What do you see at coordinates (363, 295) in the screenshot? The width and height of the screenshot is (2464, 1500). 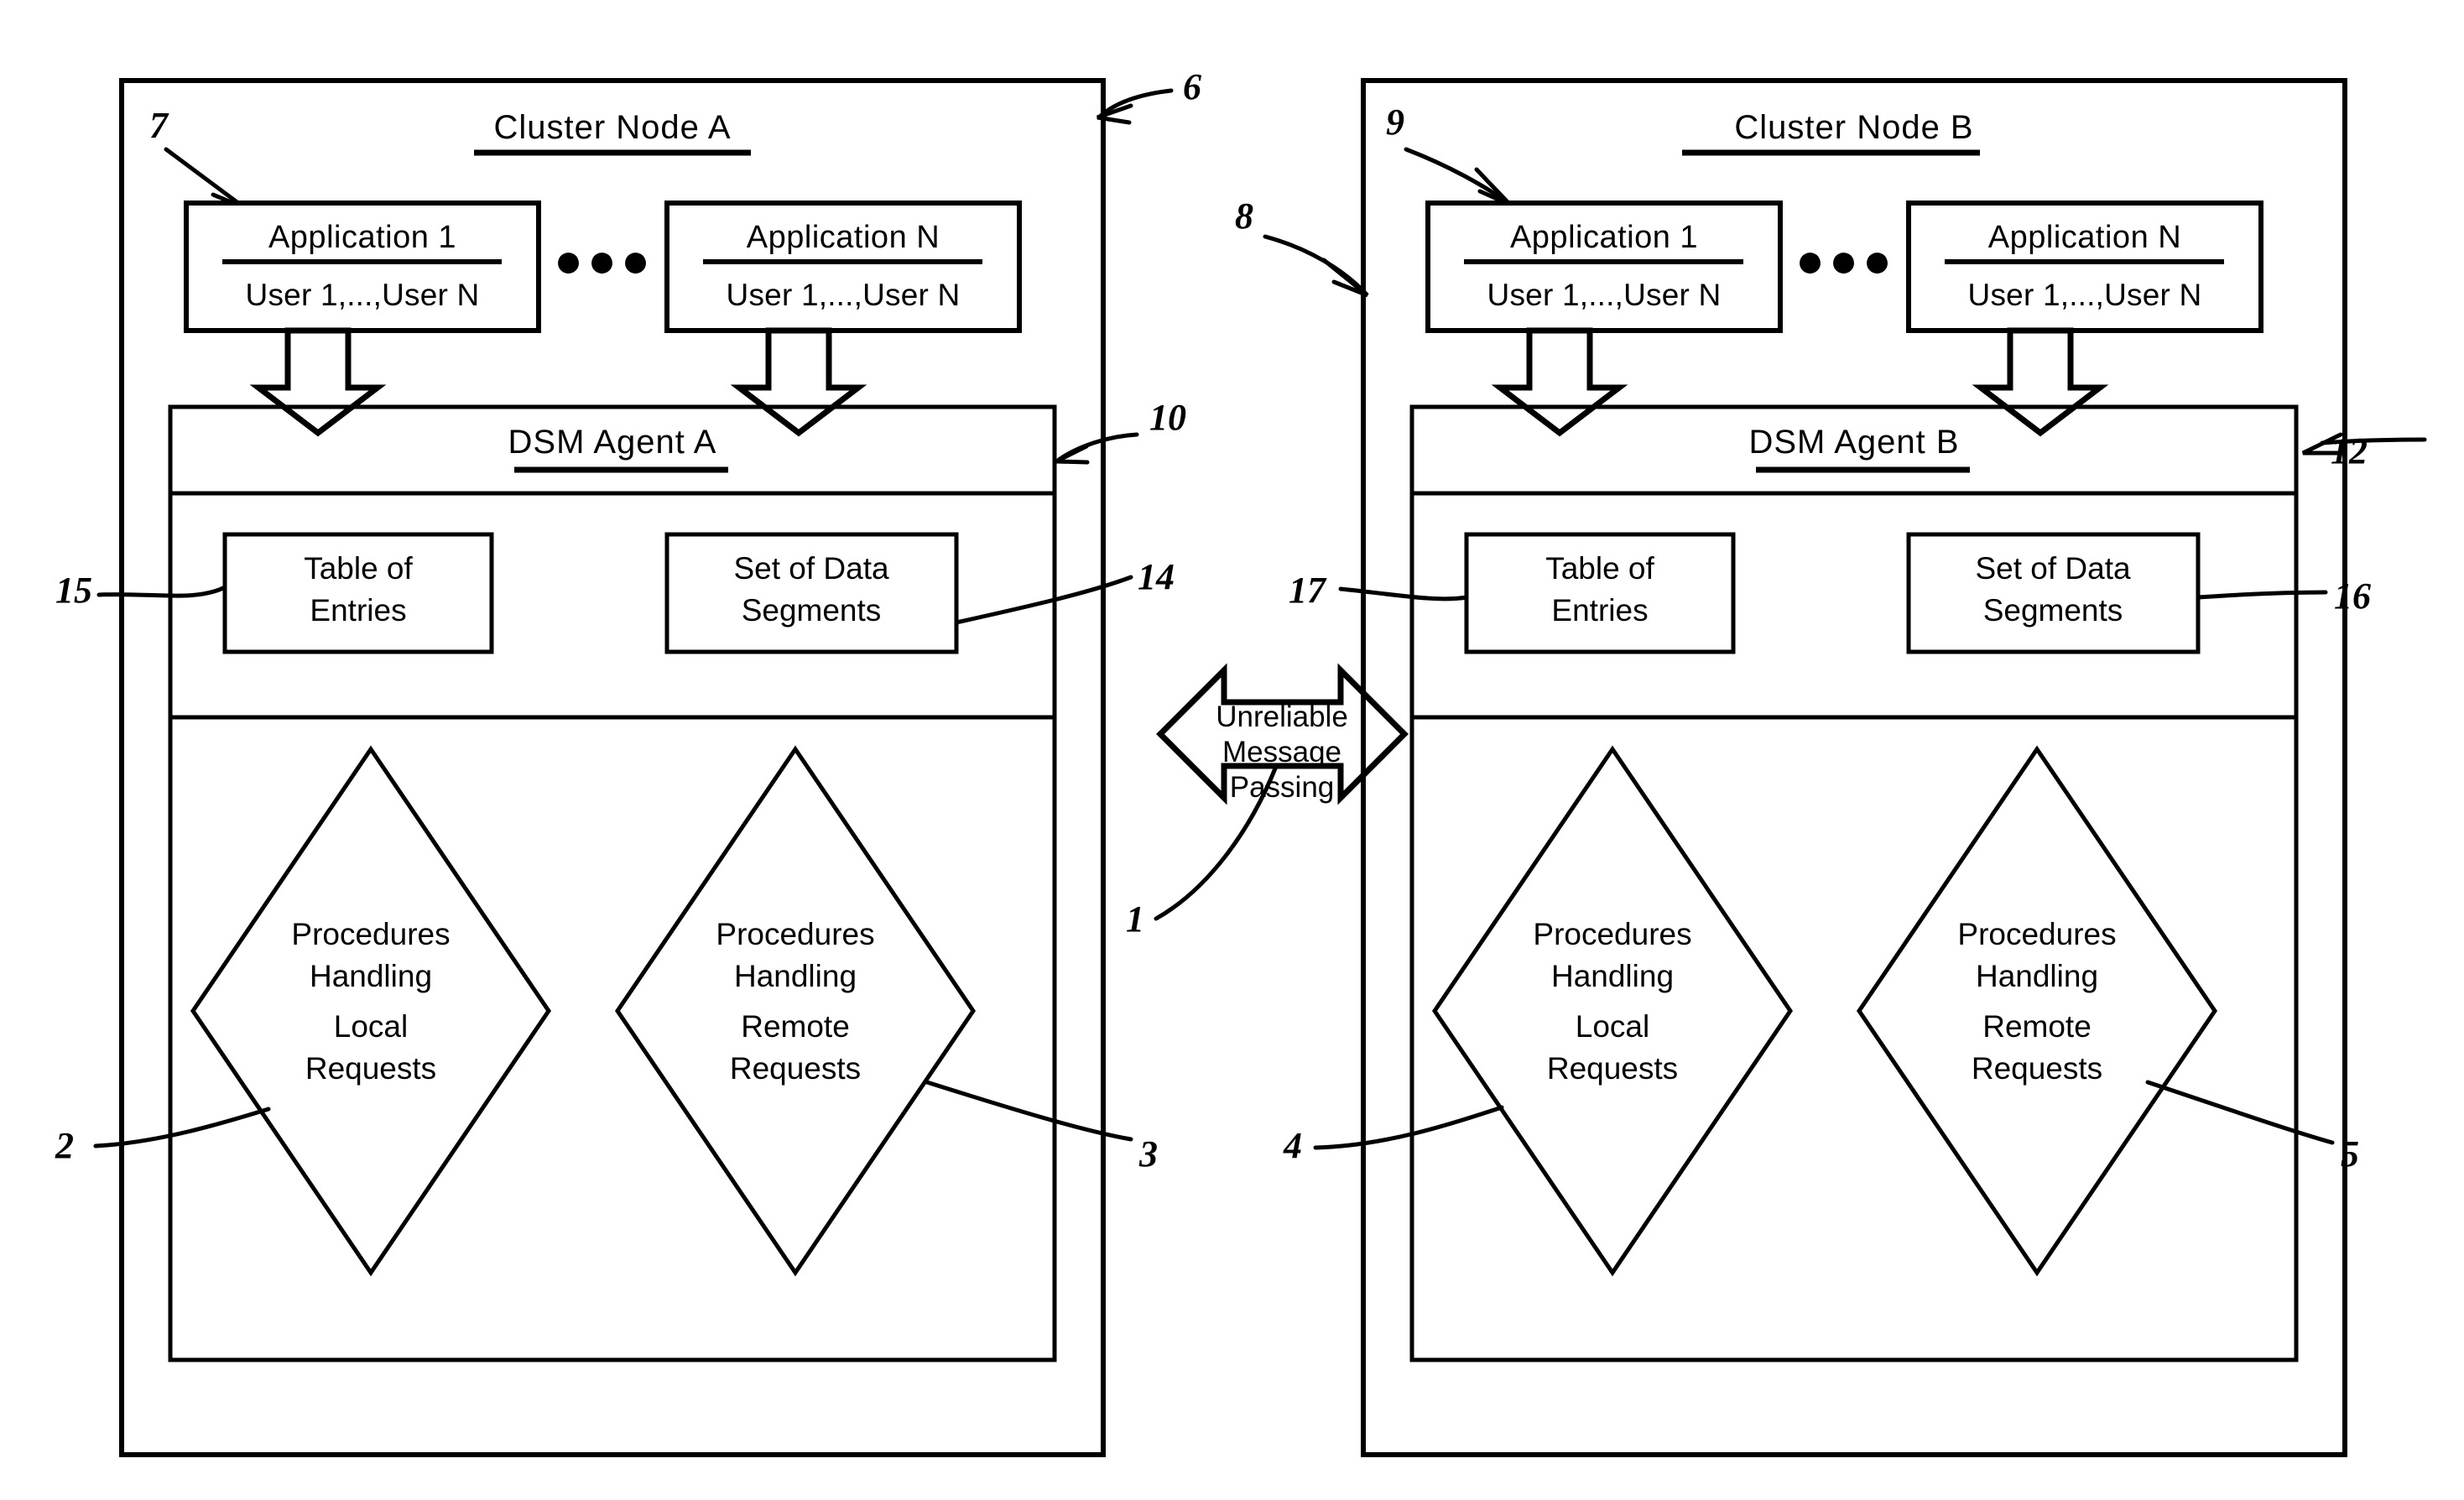 I see `application-a-1-users: User 1,...,User N` at bounding box center [363, 295].